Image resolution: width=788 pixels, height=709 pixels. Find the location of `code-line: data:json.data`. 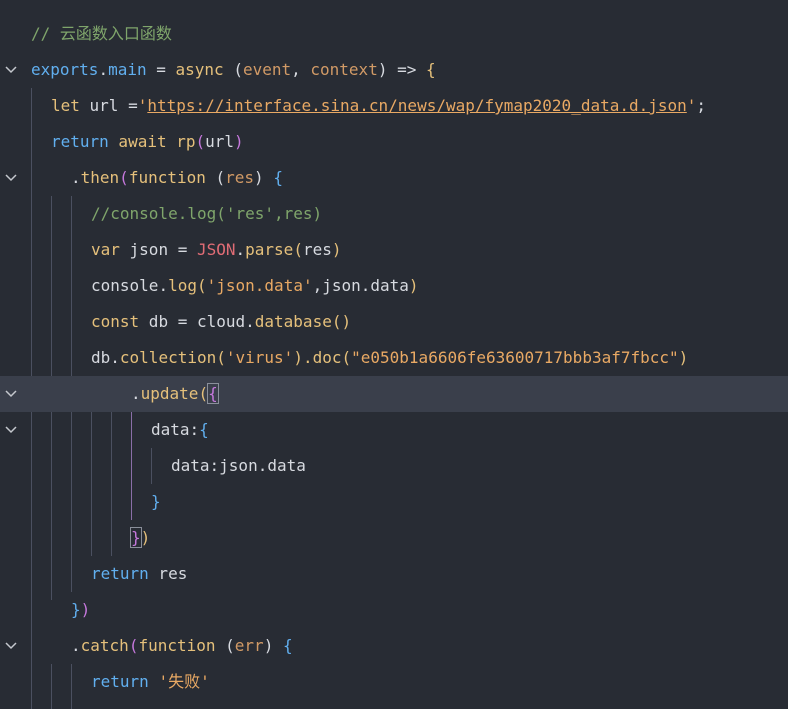

code-line: data:json.data is located at coordinates (394, 466).